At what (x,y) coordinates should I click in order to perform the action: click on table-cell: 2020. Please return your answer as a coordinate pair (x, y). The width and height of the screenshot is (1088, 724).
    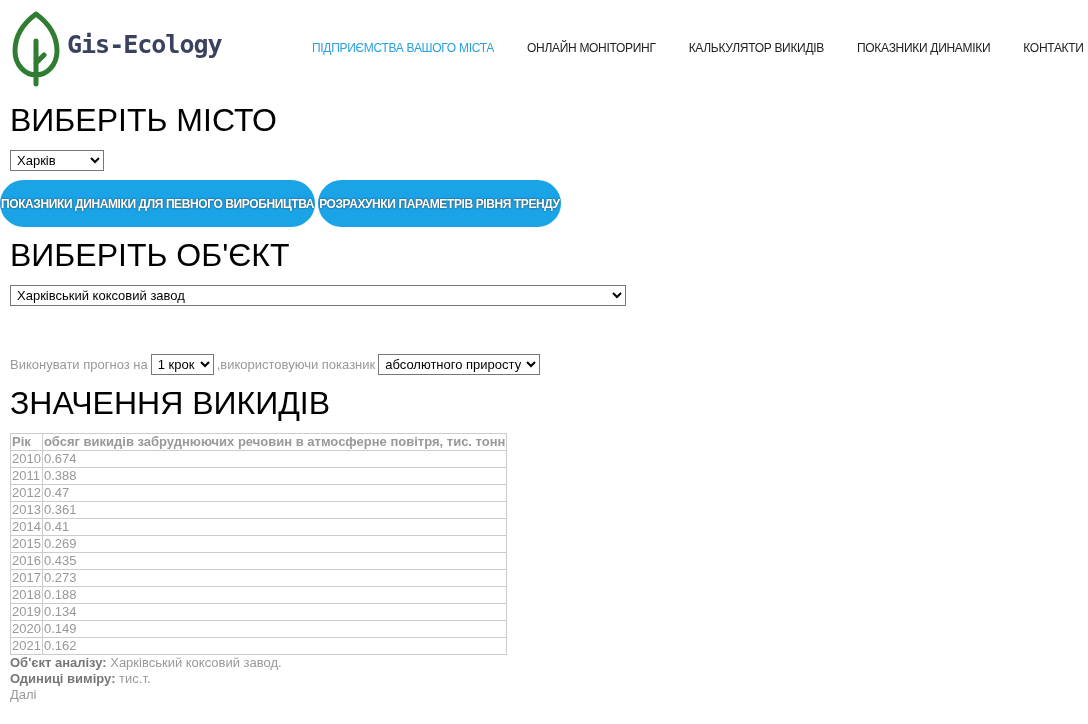
    Looking at the image, I should click on (26, 629).